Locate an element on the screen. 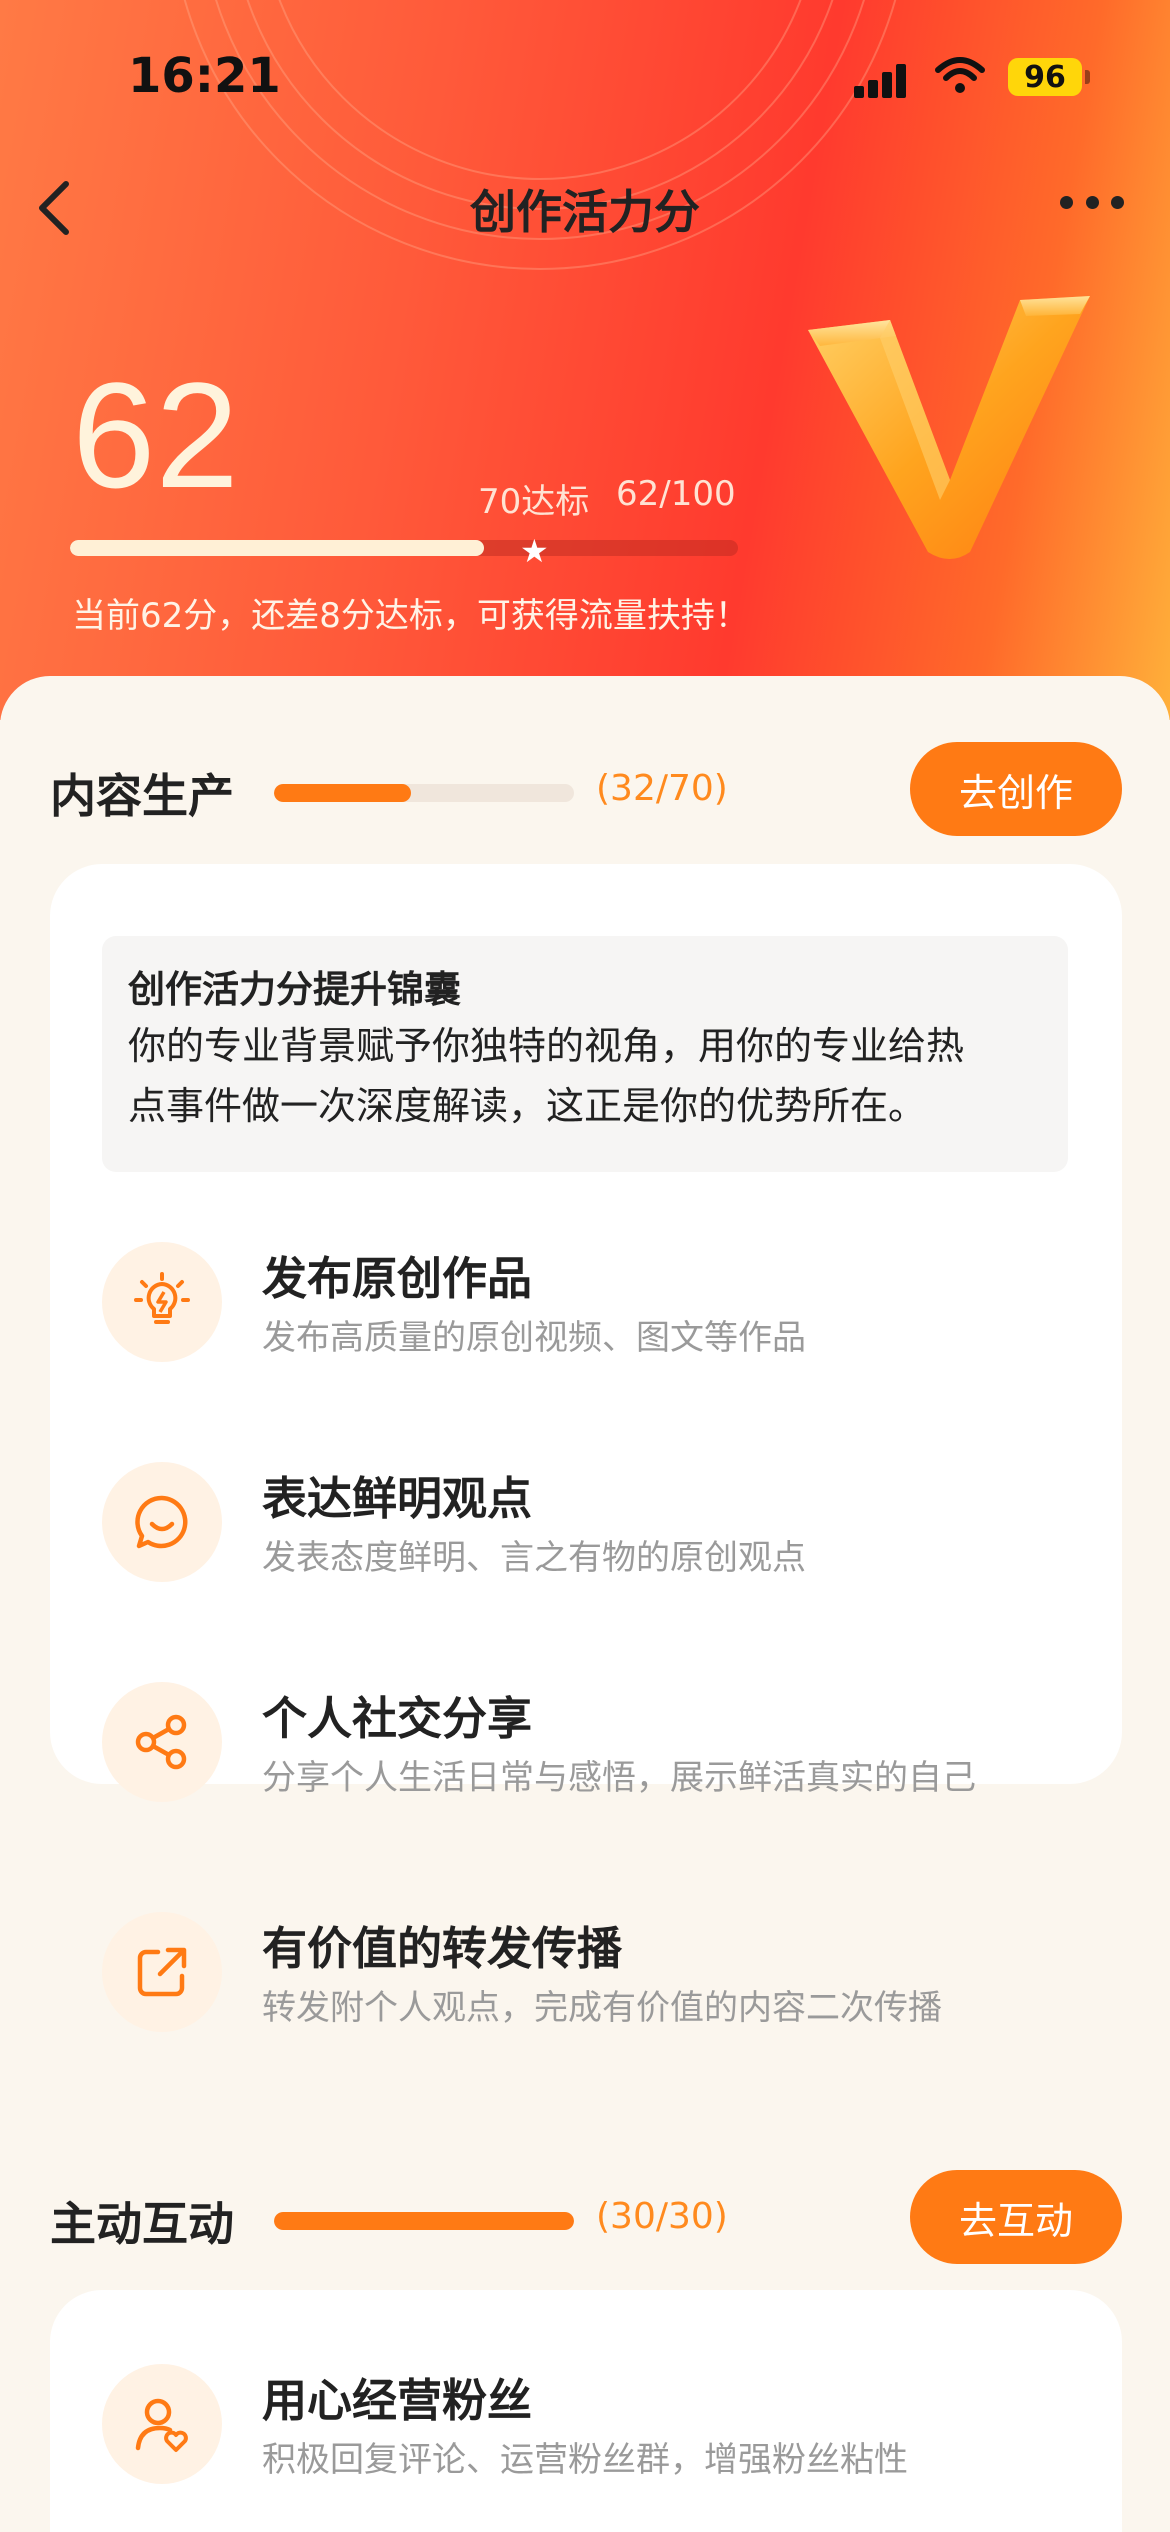 This screenshot has height=2532, width=1170. v-badge-icon is located at coordinates (949, 427).